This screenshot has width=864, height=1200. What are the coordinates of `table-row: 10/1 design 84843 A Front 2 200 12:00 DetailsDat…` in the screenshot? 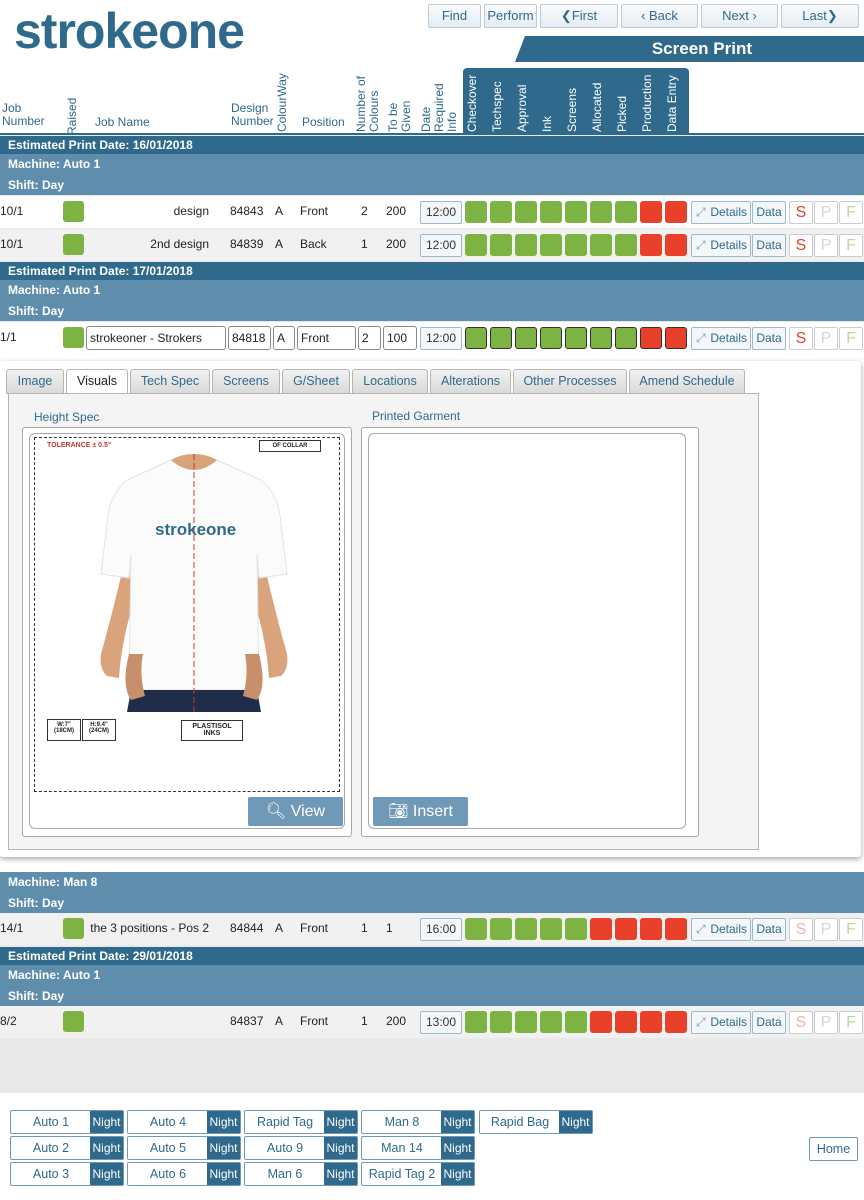 It's located at (432, 212).